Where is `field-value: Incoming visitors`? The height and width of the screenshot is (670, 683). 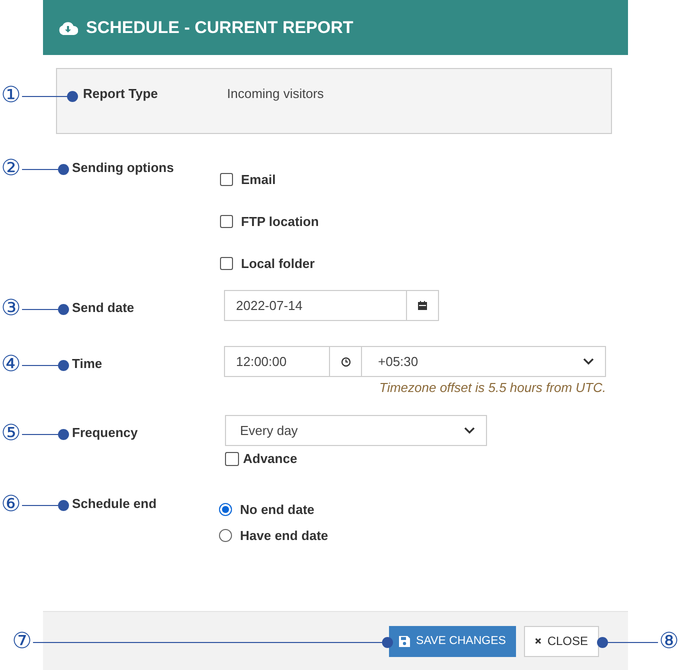 field-value: Incoming visitors is located at coordinates (275, 94).